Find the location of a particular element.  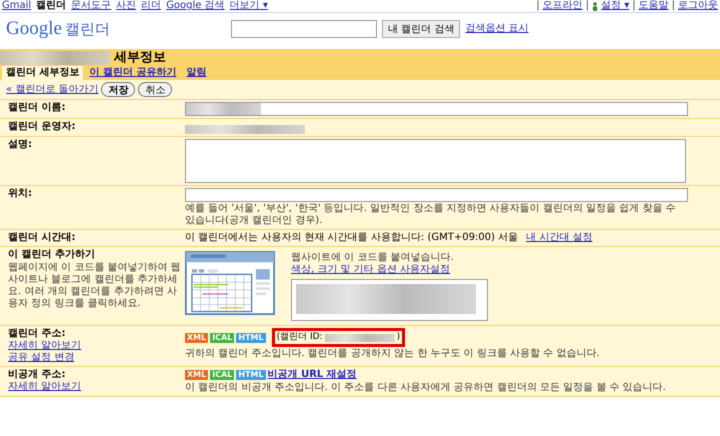

back-link: « 캘린더로 돌아가기 is located at coordinates (52, 90).